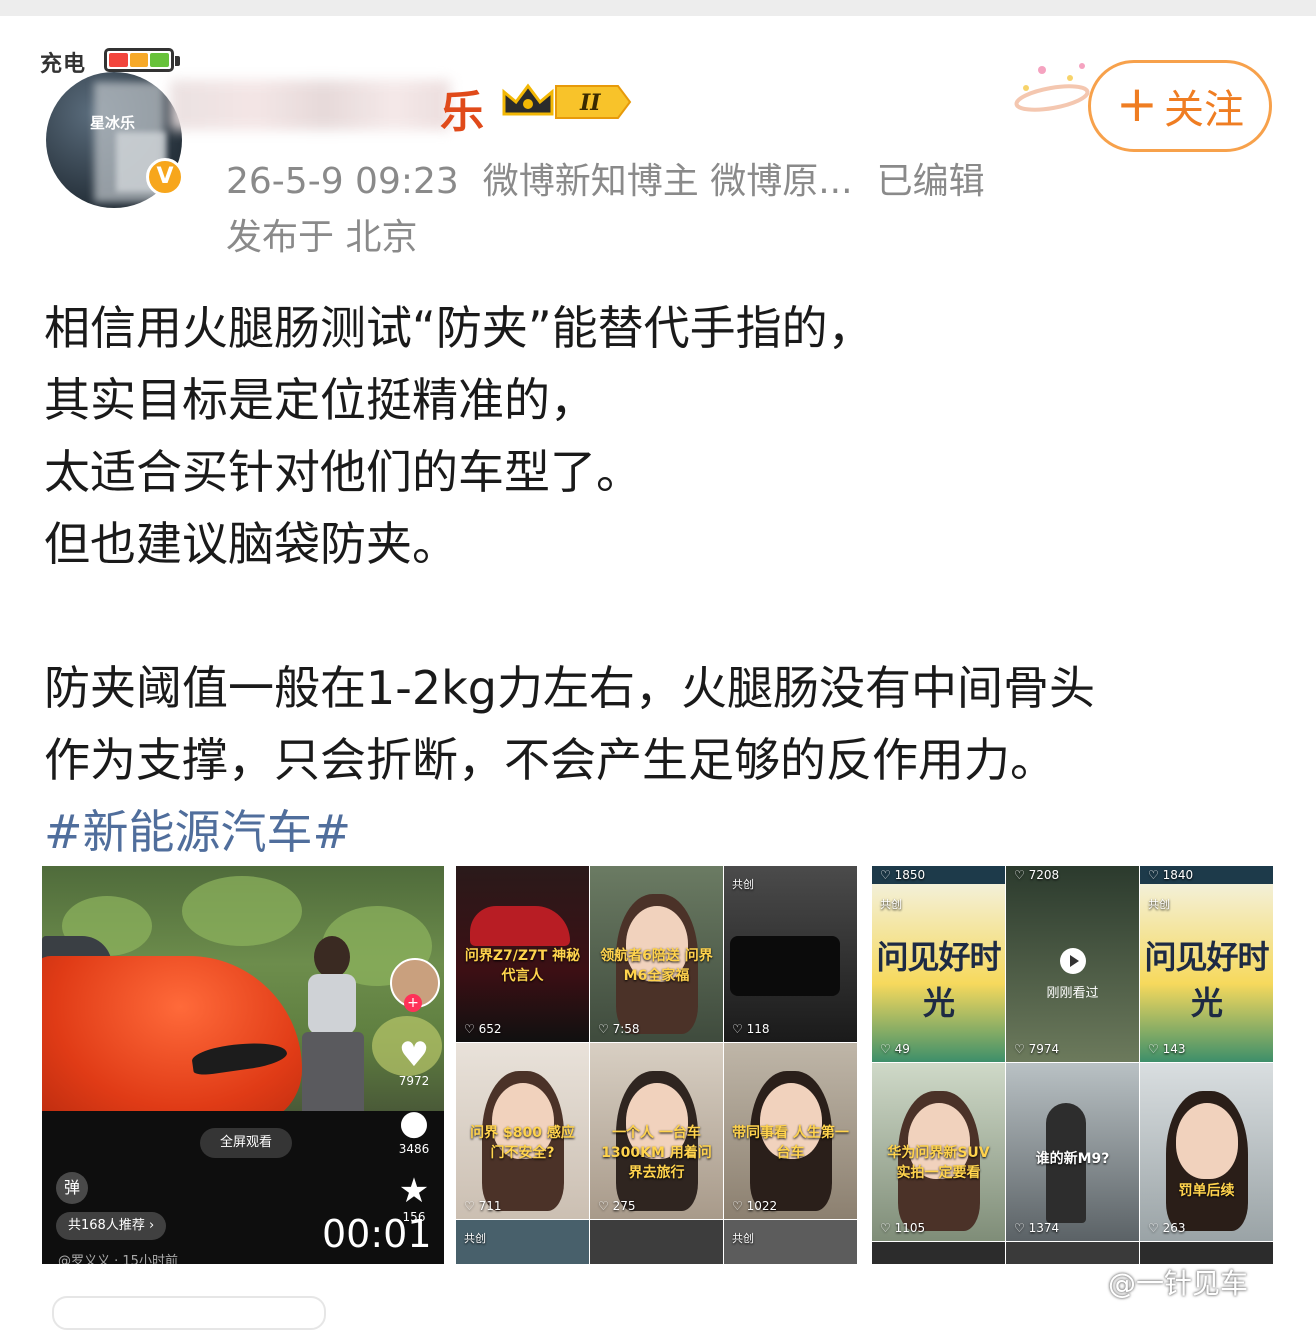  I want to click on cell-caption: 问界 $800 感应门不安全?, so click(522, 1143).